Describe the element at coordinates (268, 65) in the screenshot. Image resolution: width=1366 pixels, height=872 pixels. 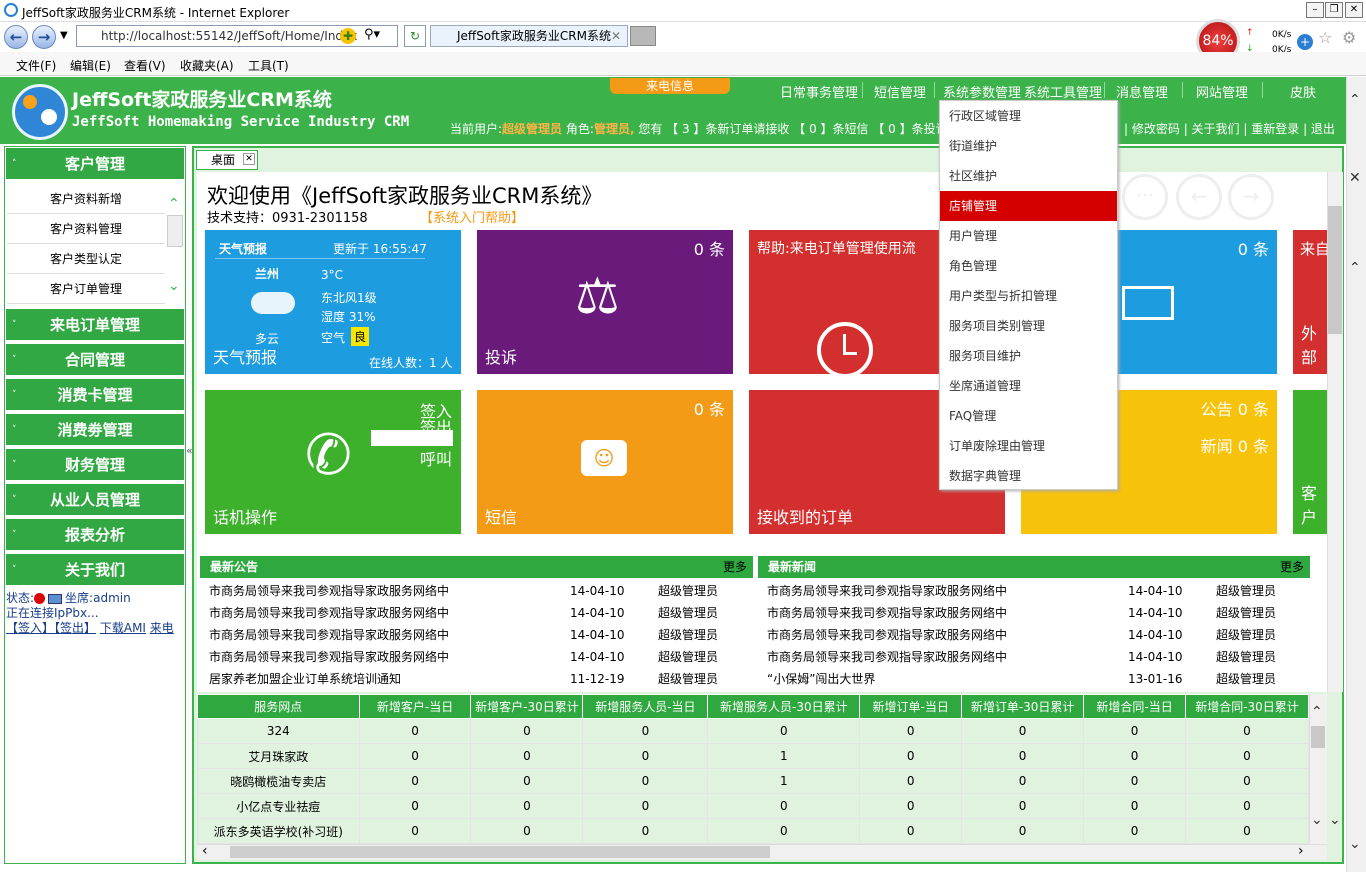
I see `menu-tools: 工具(T)` at that location.